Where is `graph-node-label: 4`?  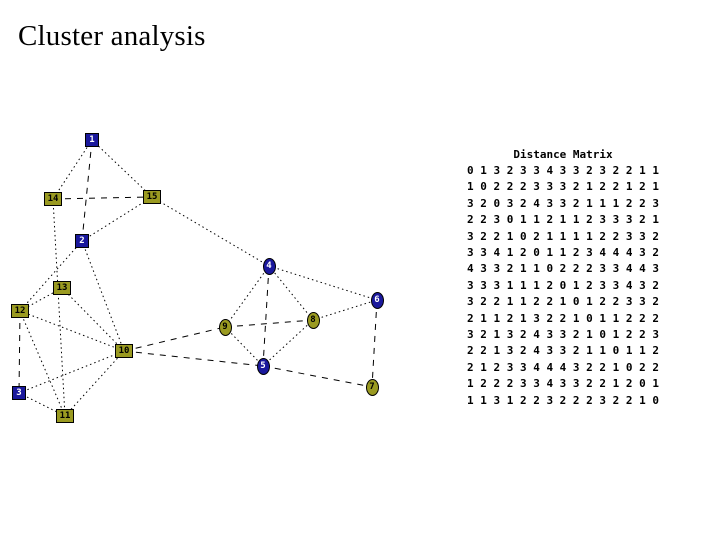
graph-node-label: 4 is located at coordinates (269, 265).